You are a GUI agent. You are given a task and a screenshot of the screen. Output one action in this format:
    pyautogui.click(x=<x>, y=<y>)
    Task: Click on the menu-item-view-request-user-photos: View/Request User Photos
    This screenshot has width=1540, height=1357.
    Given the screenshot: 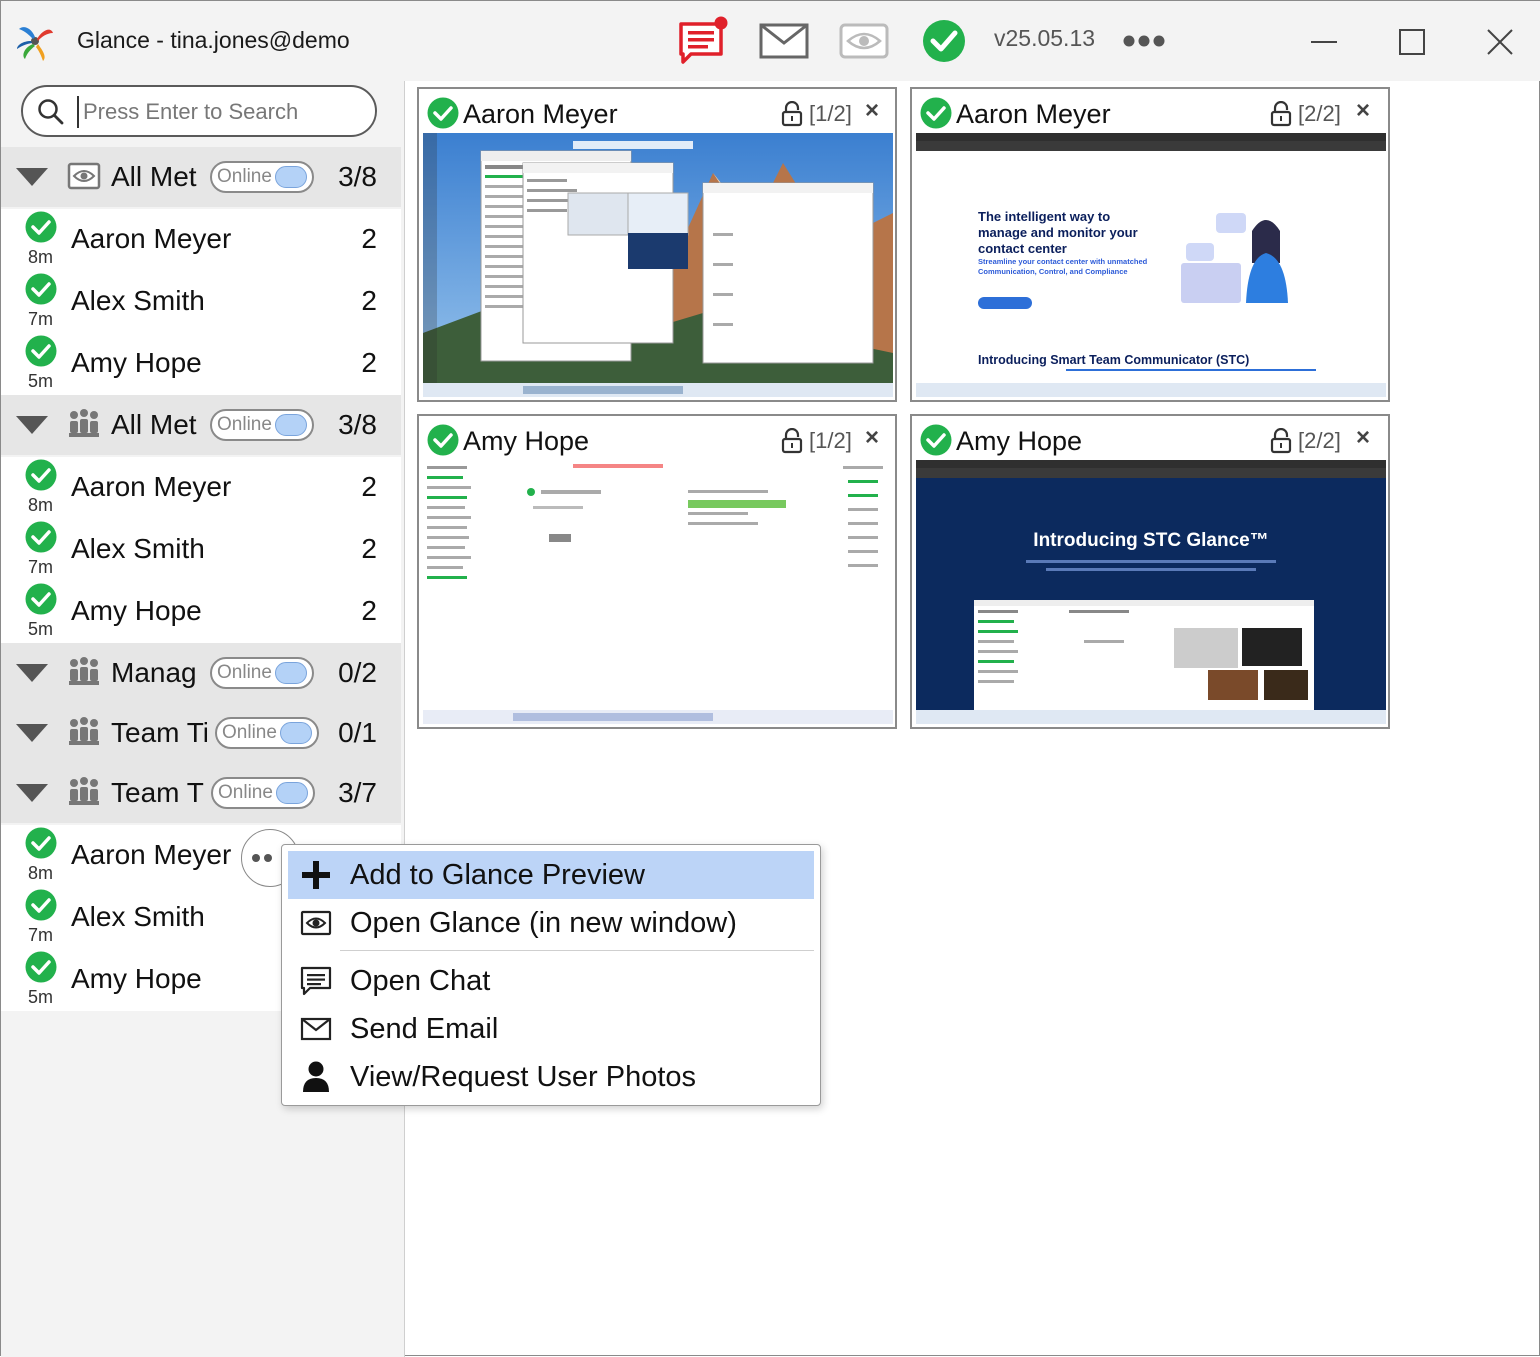 What is the action you would take?
    pyautogui.click(x=551, y=1077)
    